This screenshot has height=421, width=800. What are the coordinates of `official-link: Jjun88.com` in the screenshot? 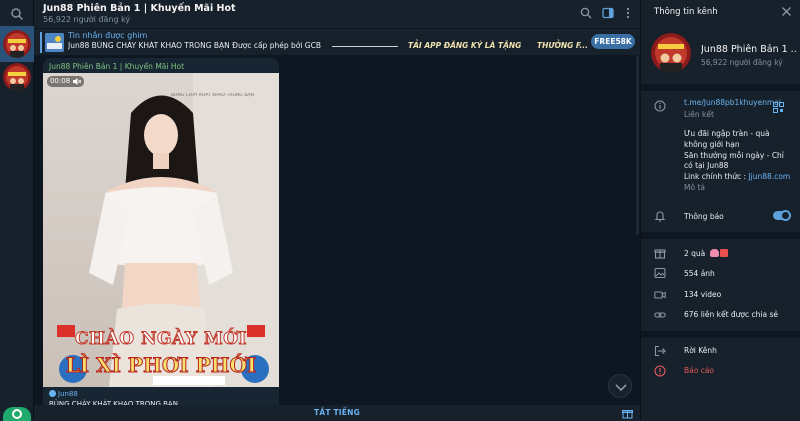 It's located at (769, 176).